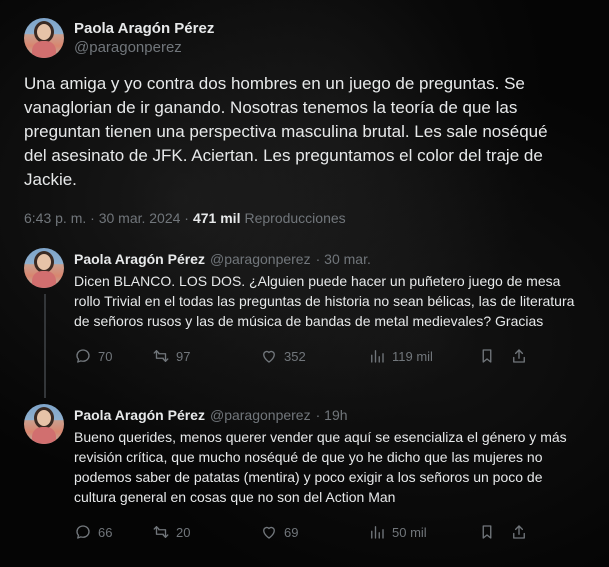 The image size is (609, 567). What do you see at coordinates (183, 532) in the screenshot?
I see `retweet-count: 20` at bounding box center [183, 532].